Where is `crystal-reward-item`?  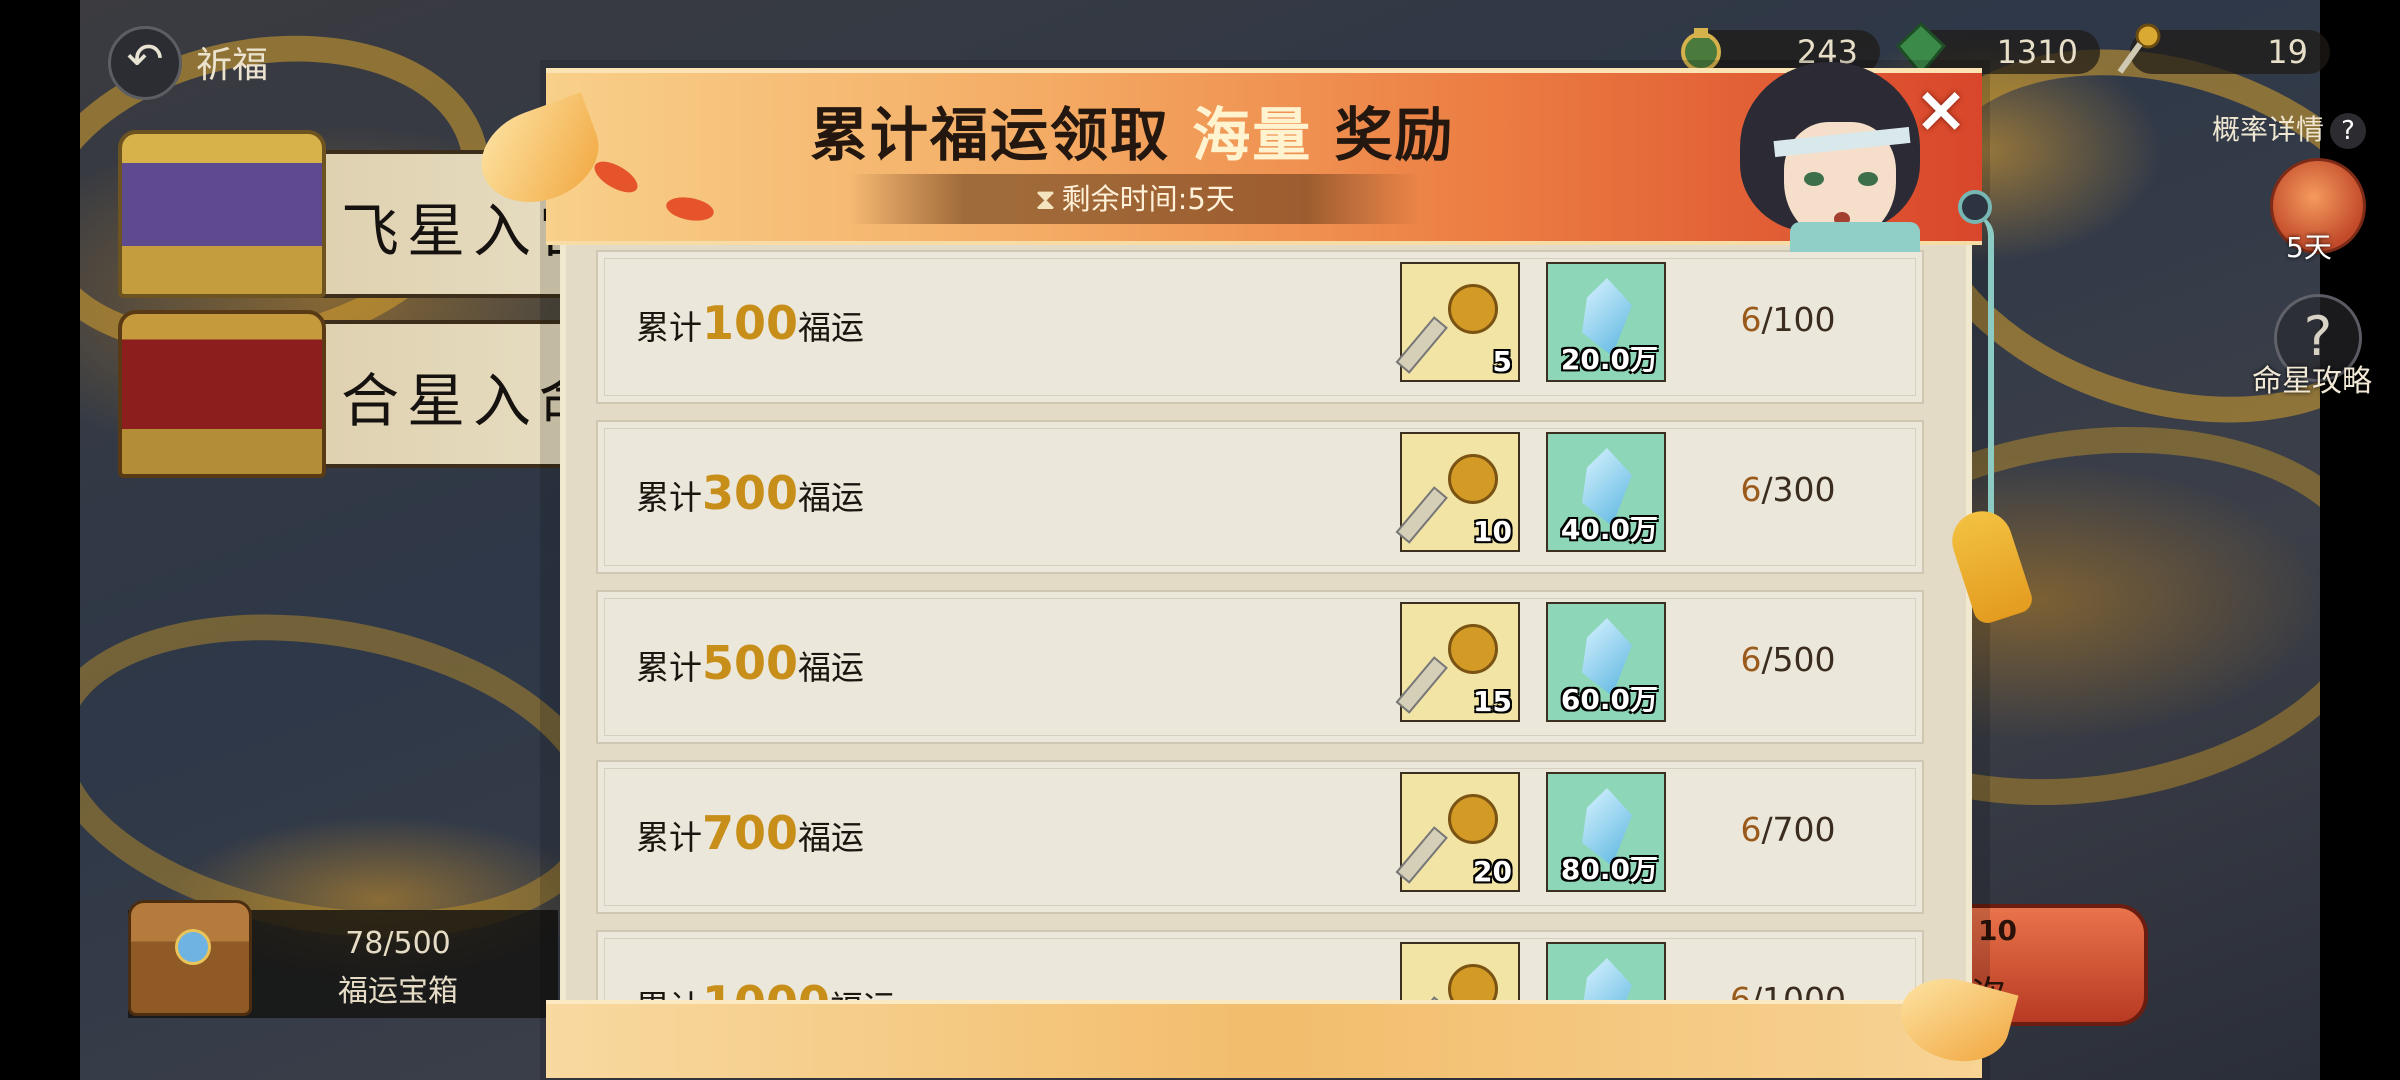
crystal-reward-item is located at coordinates (1606, 971).